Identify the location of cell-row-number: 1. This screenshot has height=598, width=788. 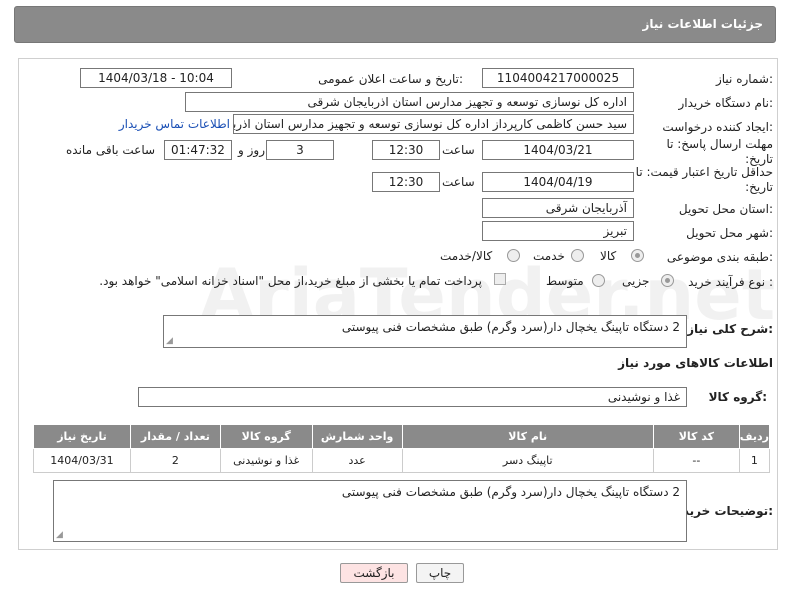
(754, 460).